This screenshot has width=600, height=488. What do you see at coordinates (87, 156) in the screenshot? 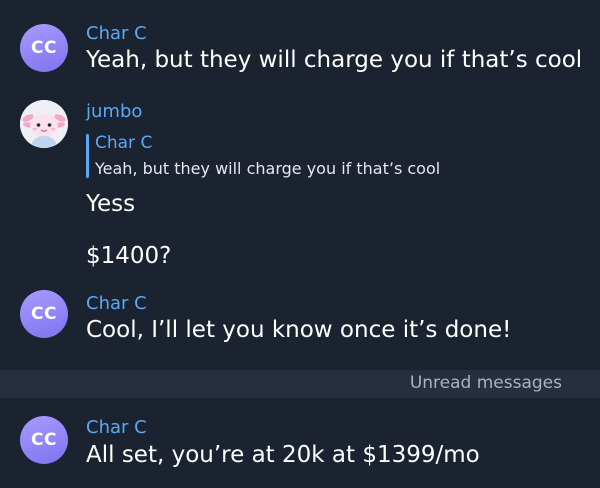
I see `reply-bar` at bounding box center [87, 156].